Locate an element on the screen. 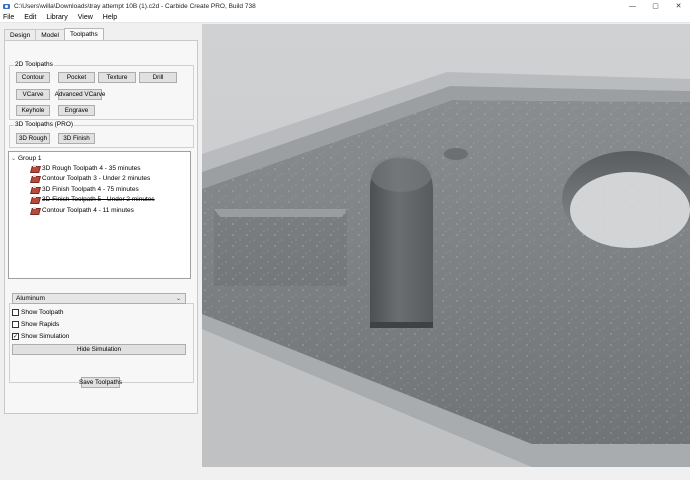  tree-group-label: Group 1 is located at coordinates (30, 158).